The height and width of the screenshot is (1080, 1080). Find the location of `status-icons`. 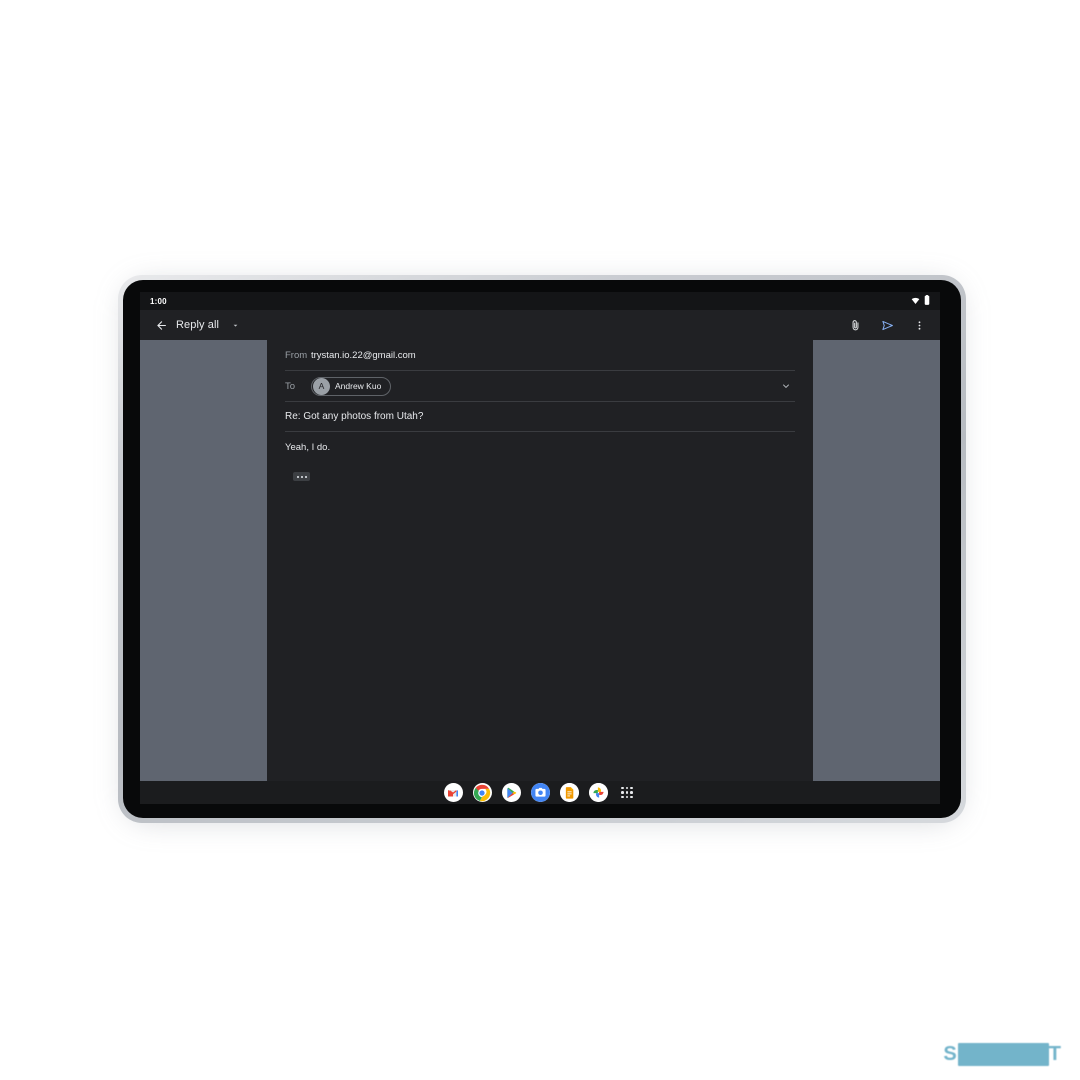

status-icons is located at coordinates (920, 301).